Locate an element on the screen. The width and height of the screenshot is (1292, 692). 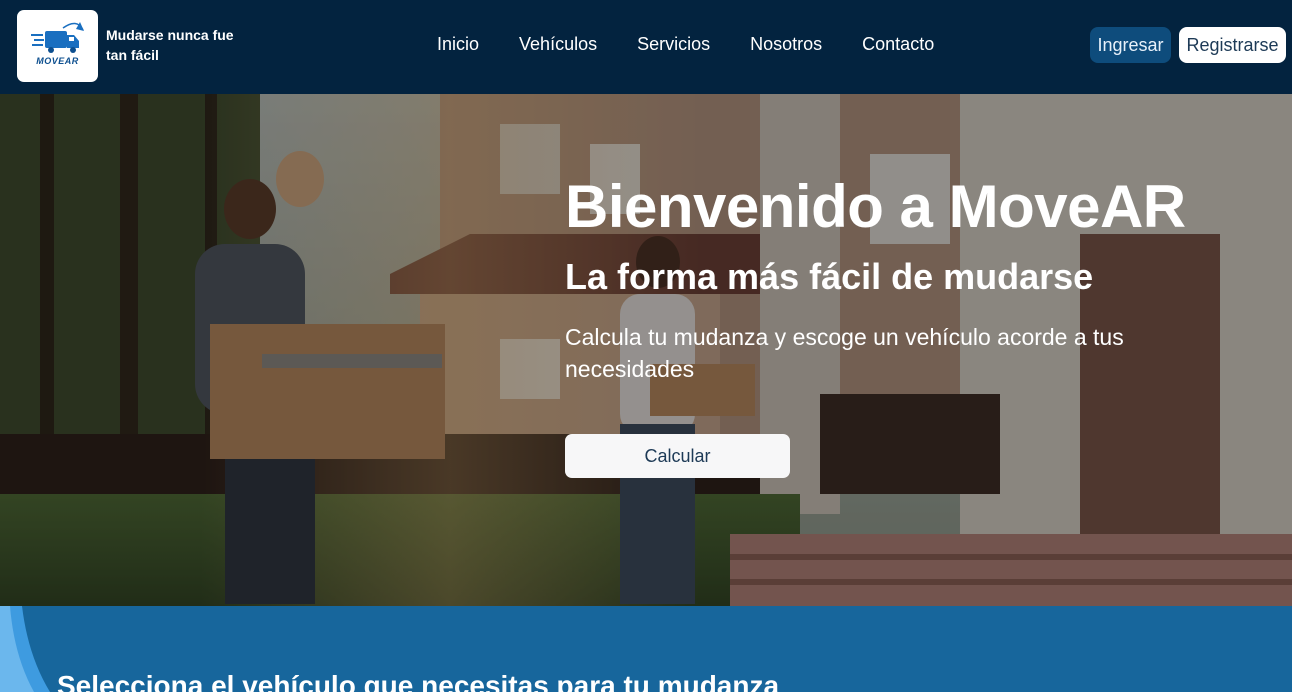
nav-link-servicios: Servicios is located at coordinates (673, 44).